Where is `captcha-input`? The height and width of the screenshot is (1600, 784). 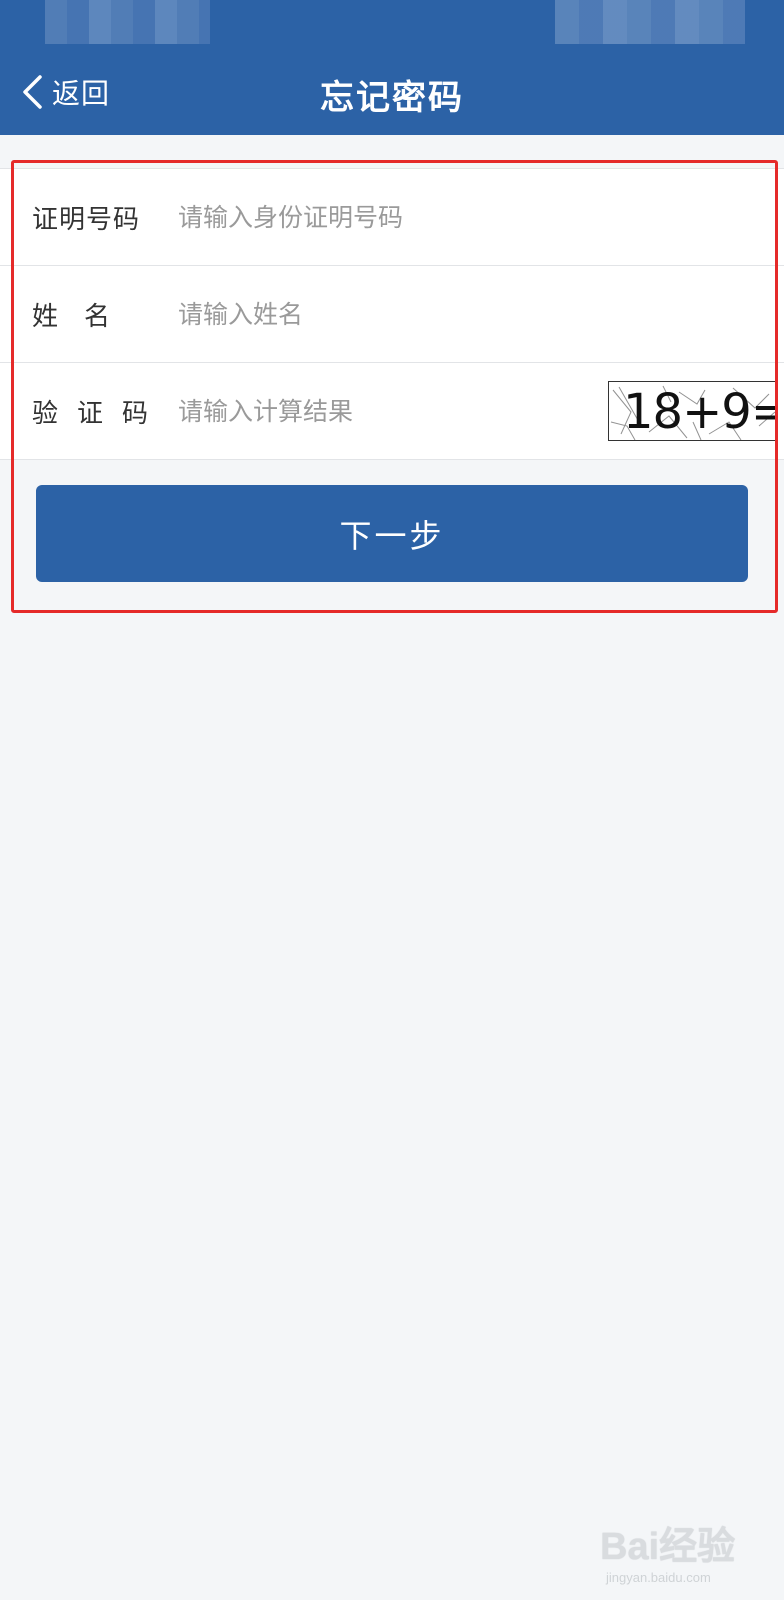
captcha-input is located at coordinates (368, 411).